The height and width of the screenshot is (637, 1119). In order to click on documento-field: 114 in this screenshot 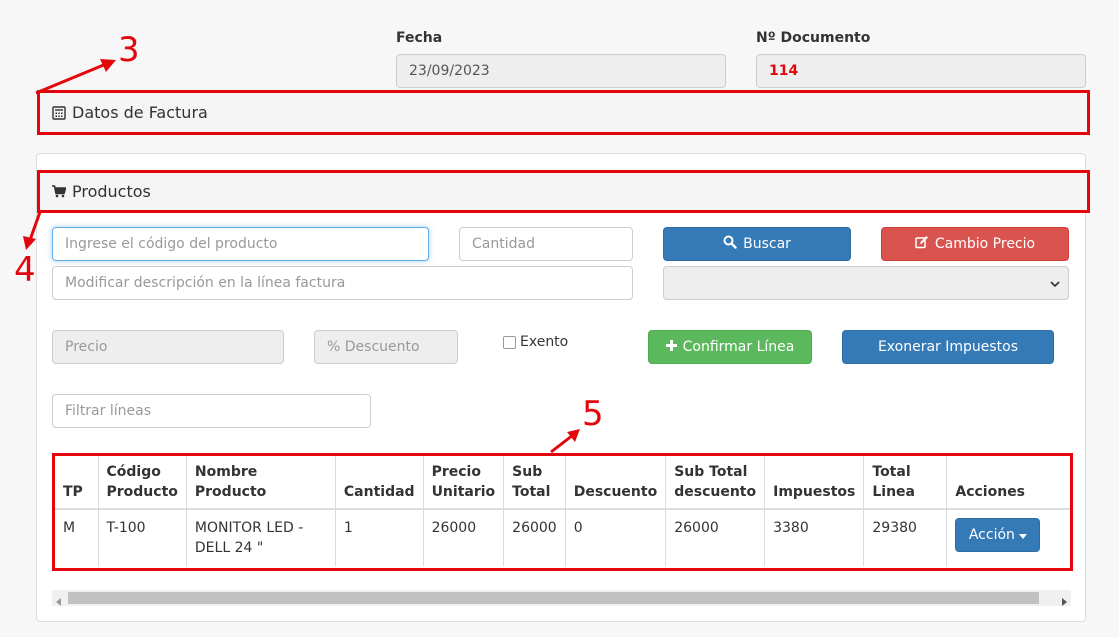, I will do `click(921, 71)`.